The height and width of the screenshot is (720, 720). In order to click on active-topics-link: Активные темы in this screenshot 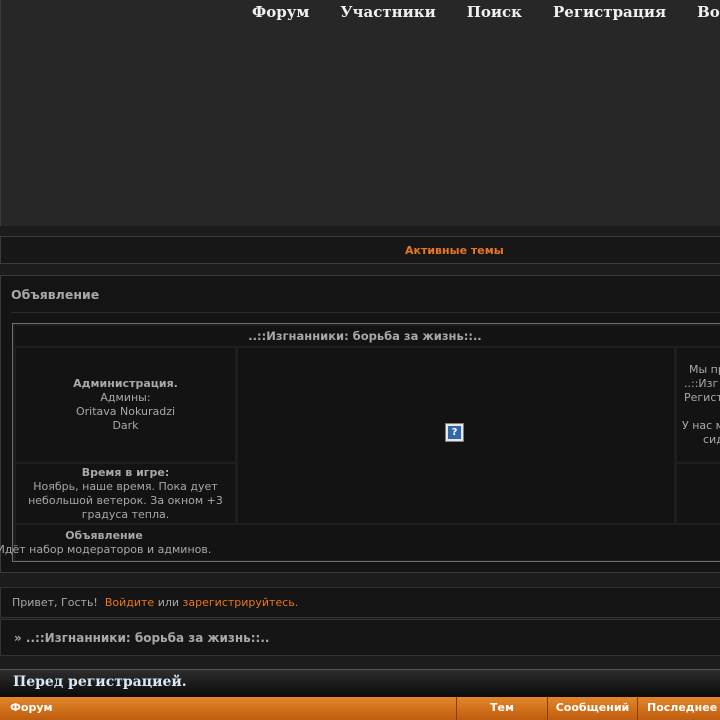, I will do `click(454, 250)`.